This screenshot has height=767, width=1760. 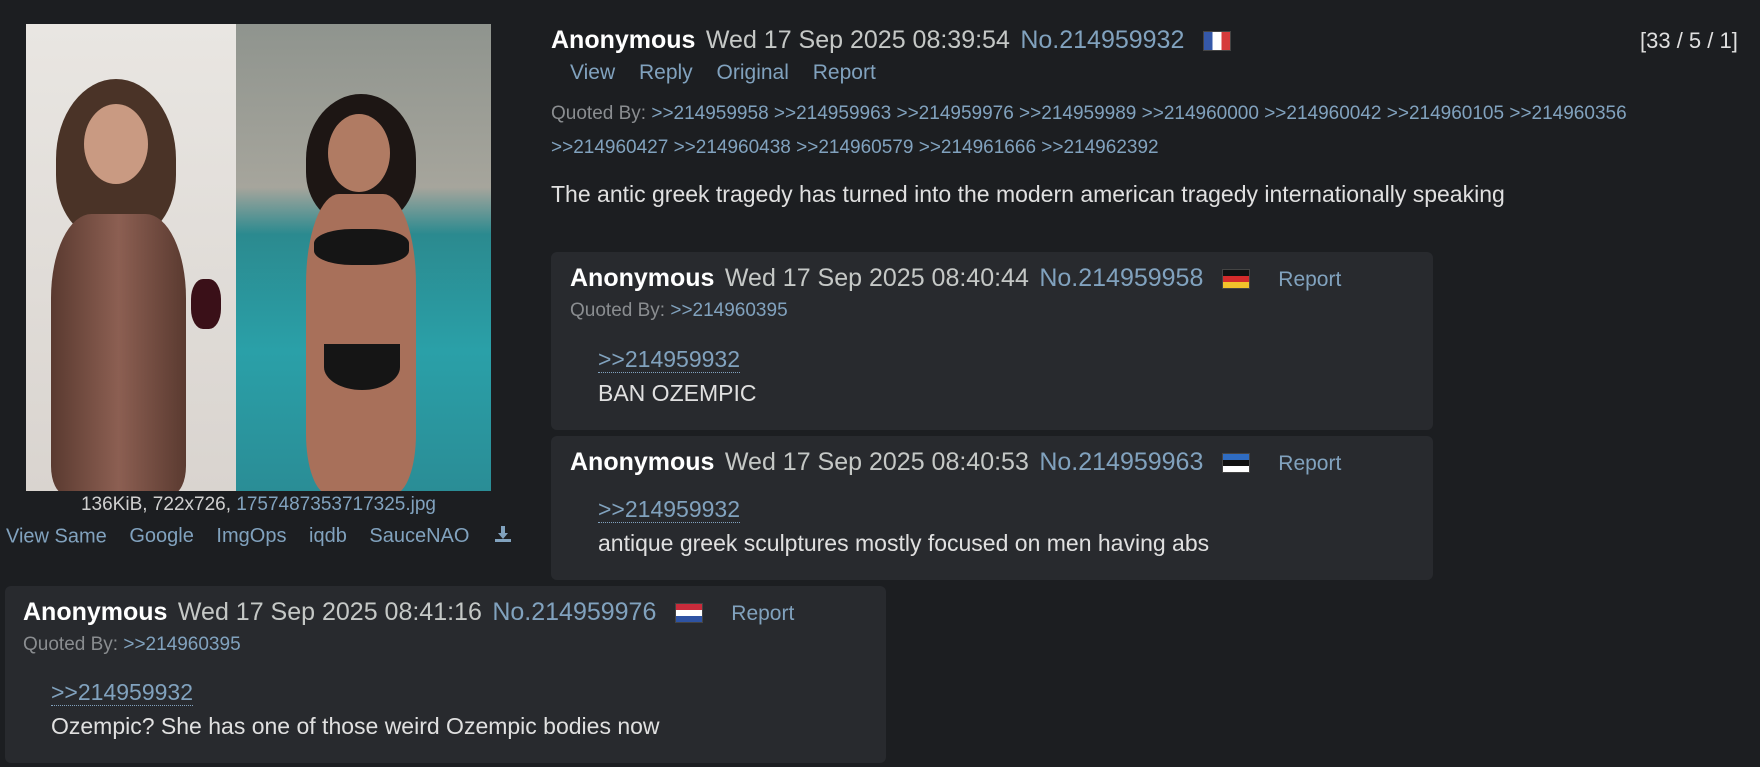 I want to click on original-link: Original, so click(x=753, y=72).